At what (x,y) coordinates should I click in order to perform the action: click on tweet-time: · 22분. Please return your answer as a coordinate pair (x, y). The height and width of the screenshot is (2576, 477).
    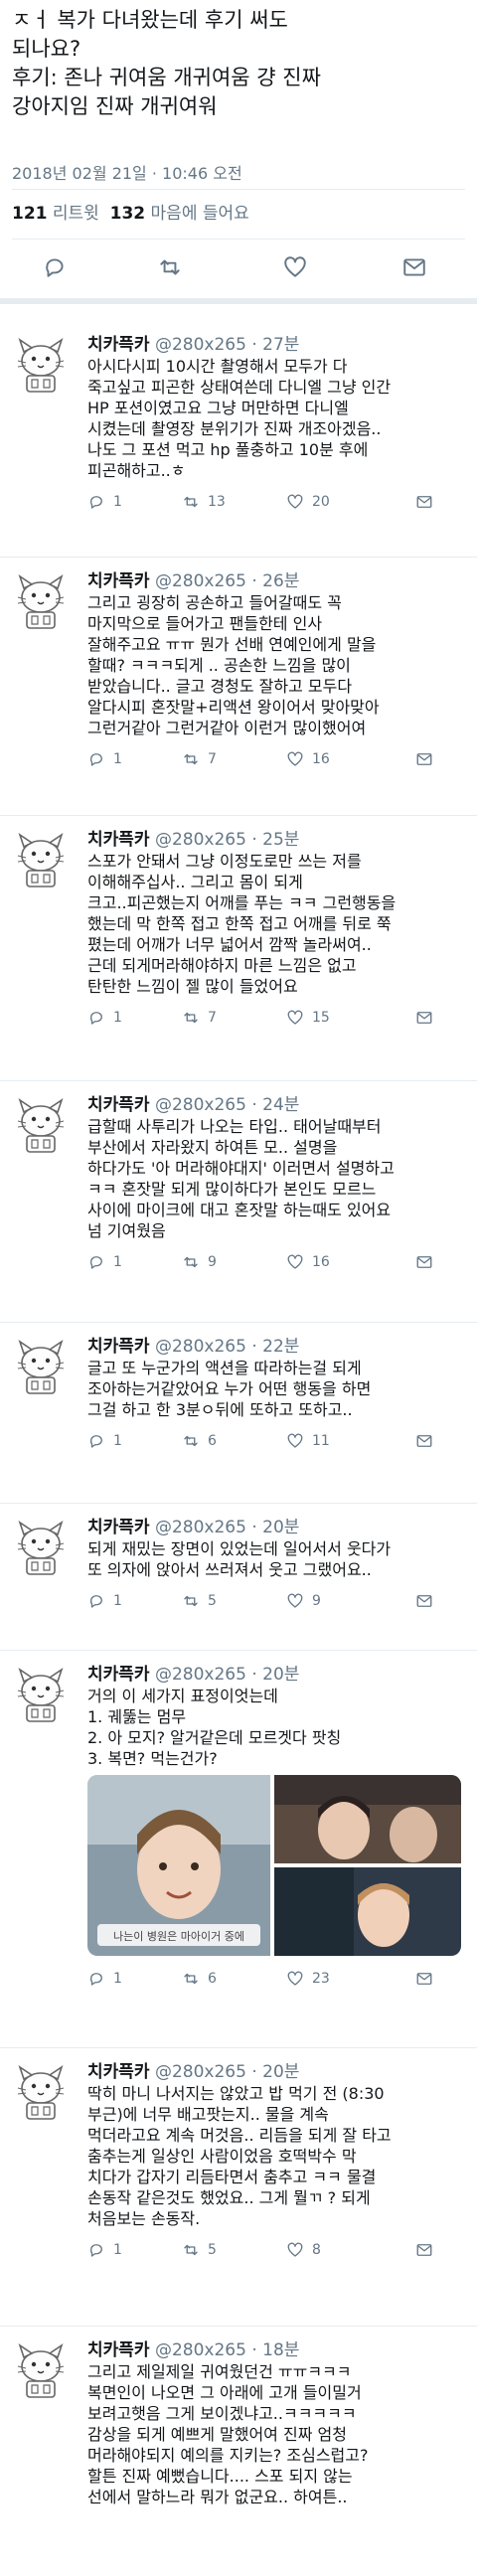
    Looking at the image, I should click on (275, 1347).